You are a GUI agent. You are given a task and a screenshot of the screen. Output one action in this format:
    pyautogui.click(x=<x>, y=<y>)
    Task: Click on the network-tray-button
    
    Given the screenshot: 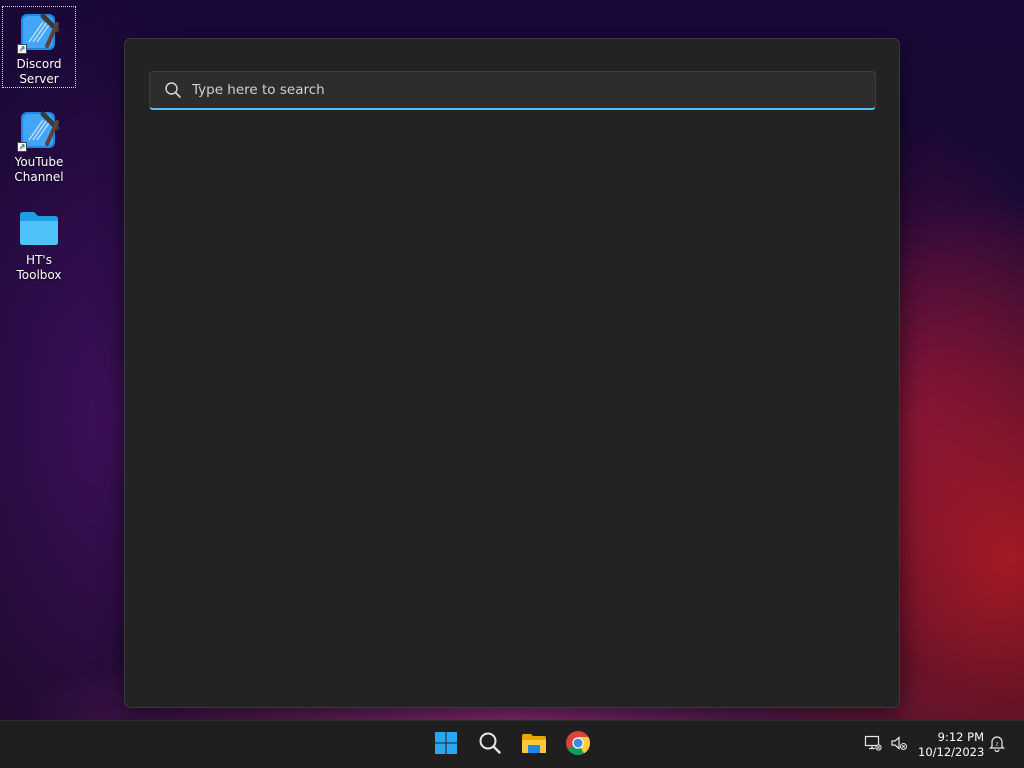 What is the action you would take?
    pyautogui.click(x=873, y=745)
    